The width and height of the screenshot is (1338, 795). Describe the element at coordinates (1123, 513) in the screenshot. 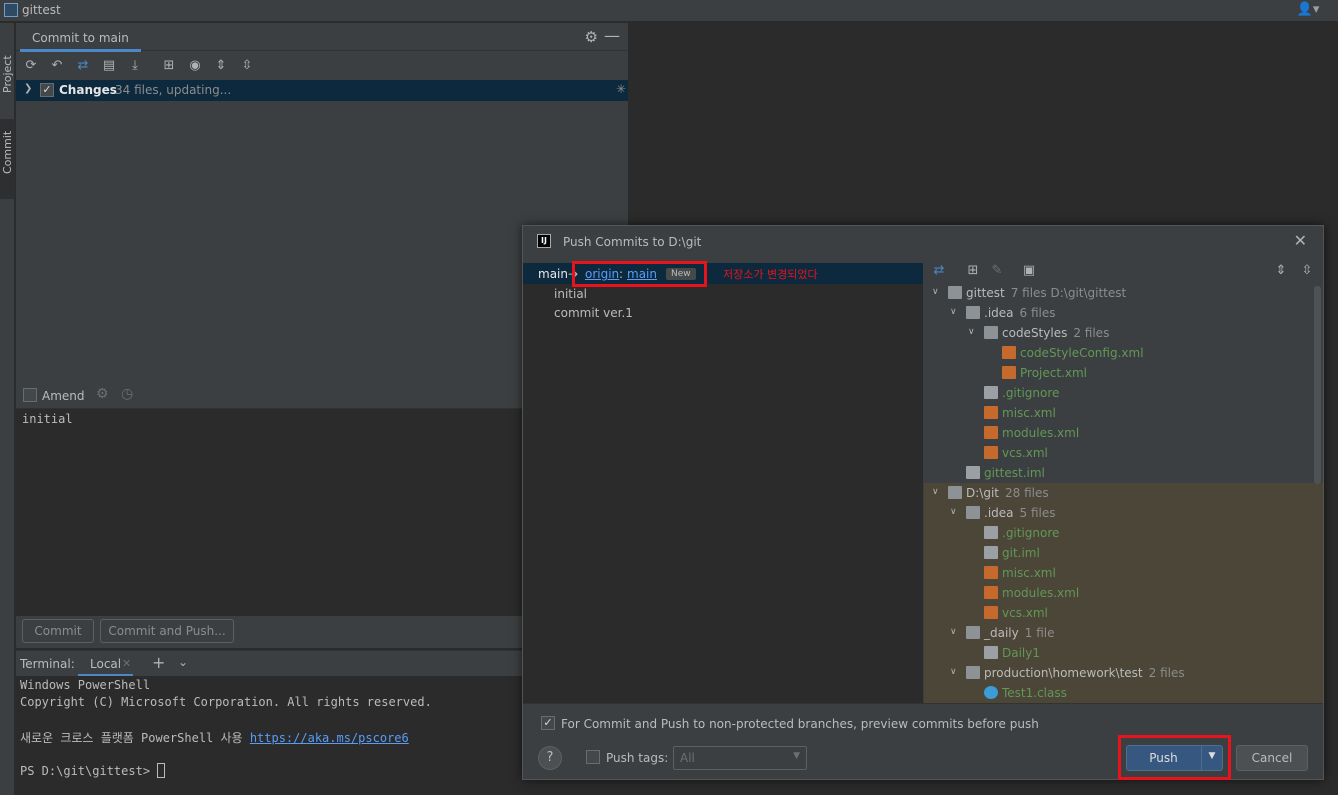

I see `tree-node: ∨ .idea 5 files` at that location.